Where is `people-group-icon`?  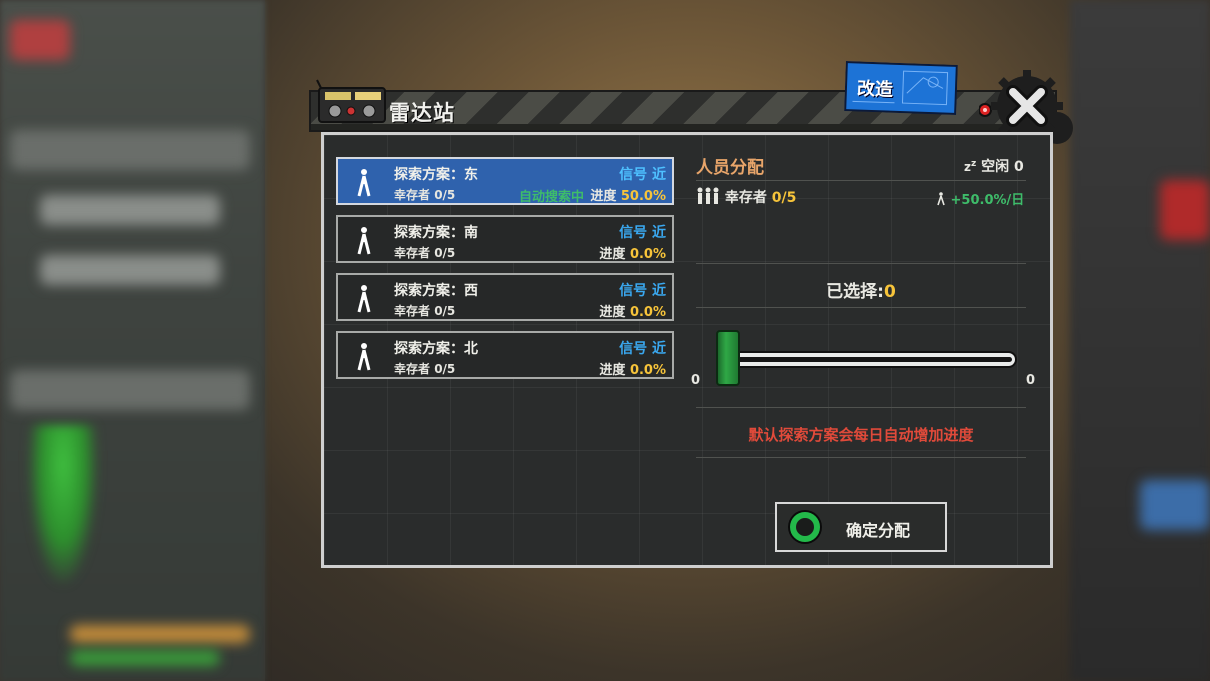 people-group-icon is located at coordinates (708, 195).